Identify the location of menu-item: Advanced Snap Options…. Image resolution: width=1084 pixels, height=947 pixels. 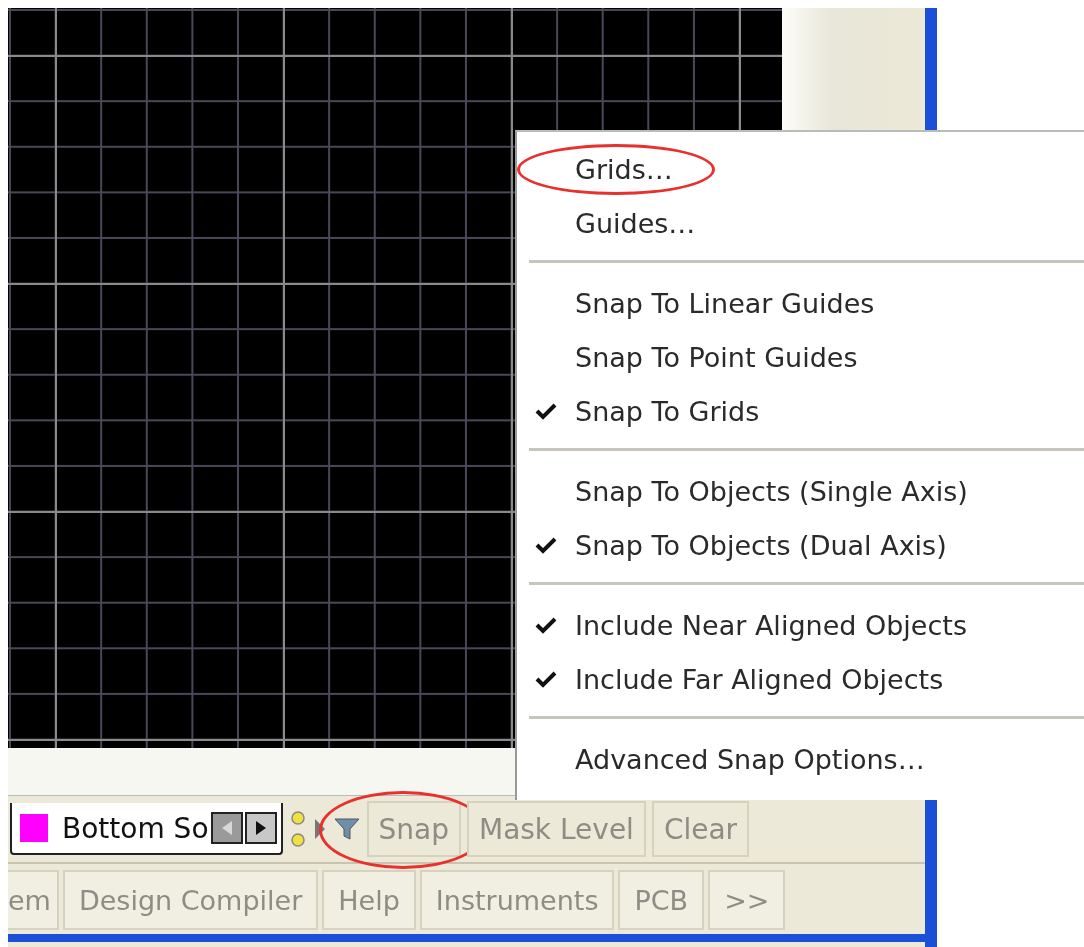
(800, 759).